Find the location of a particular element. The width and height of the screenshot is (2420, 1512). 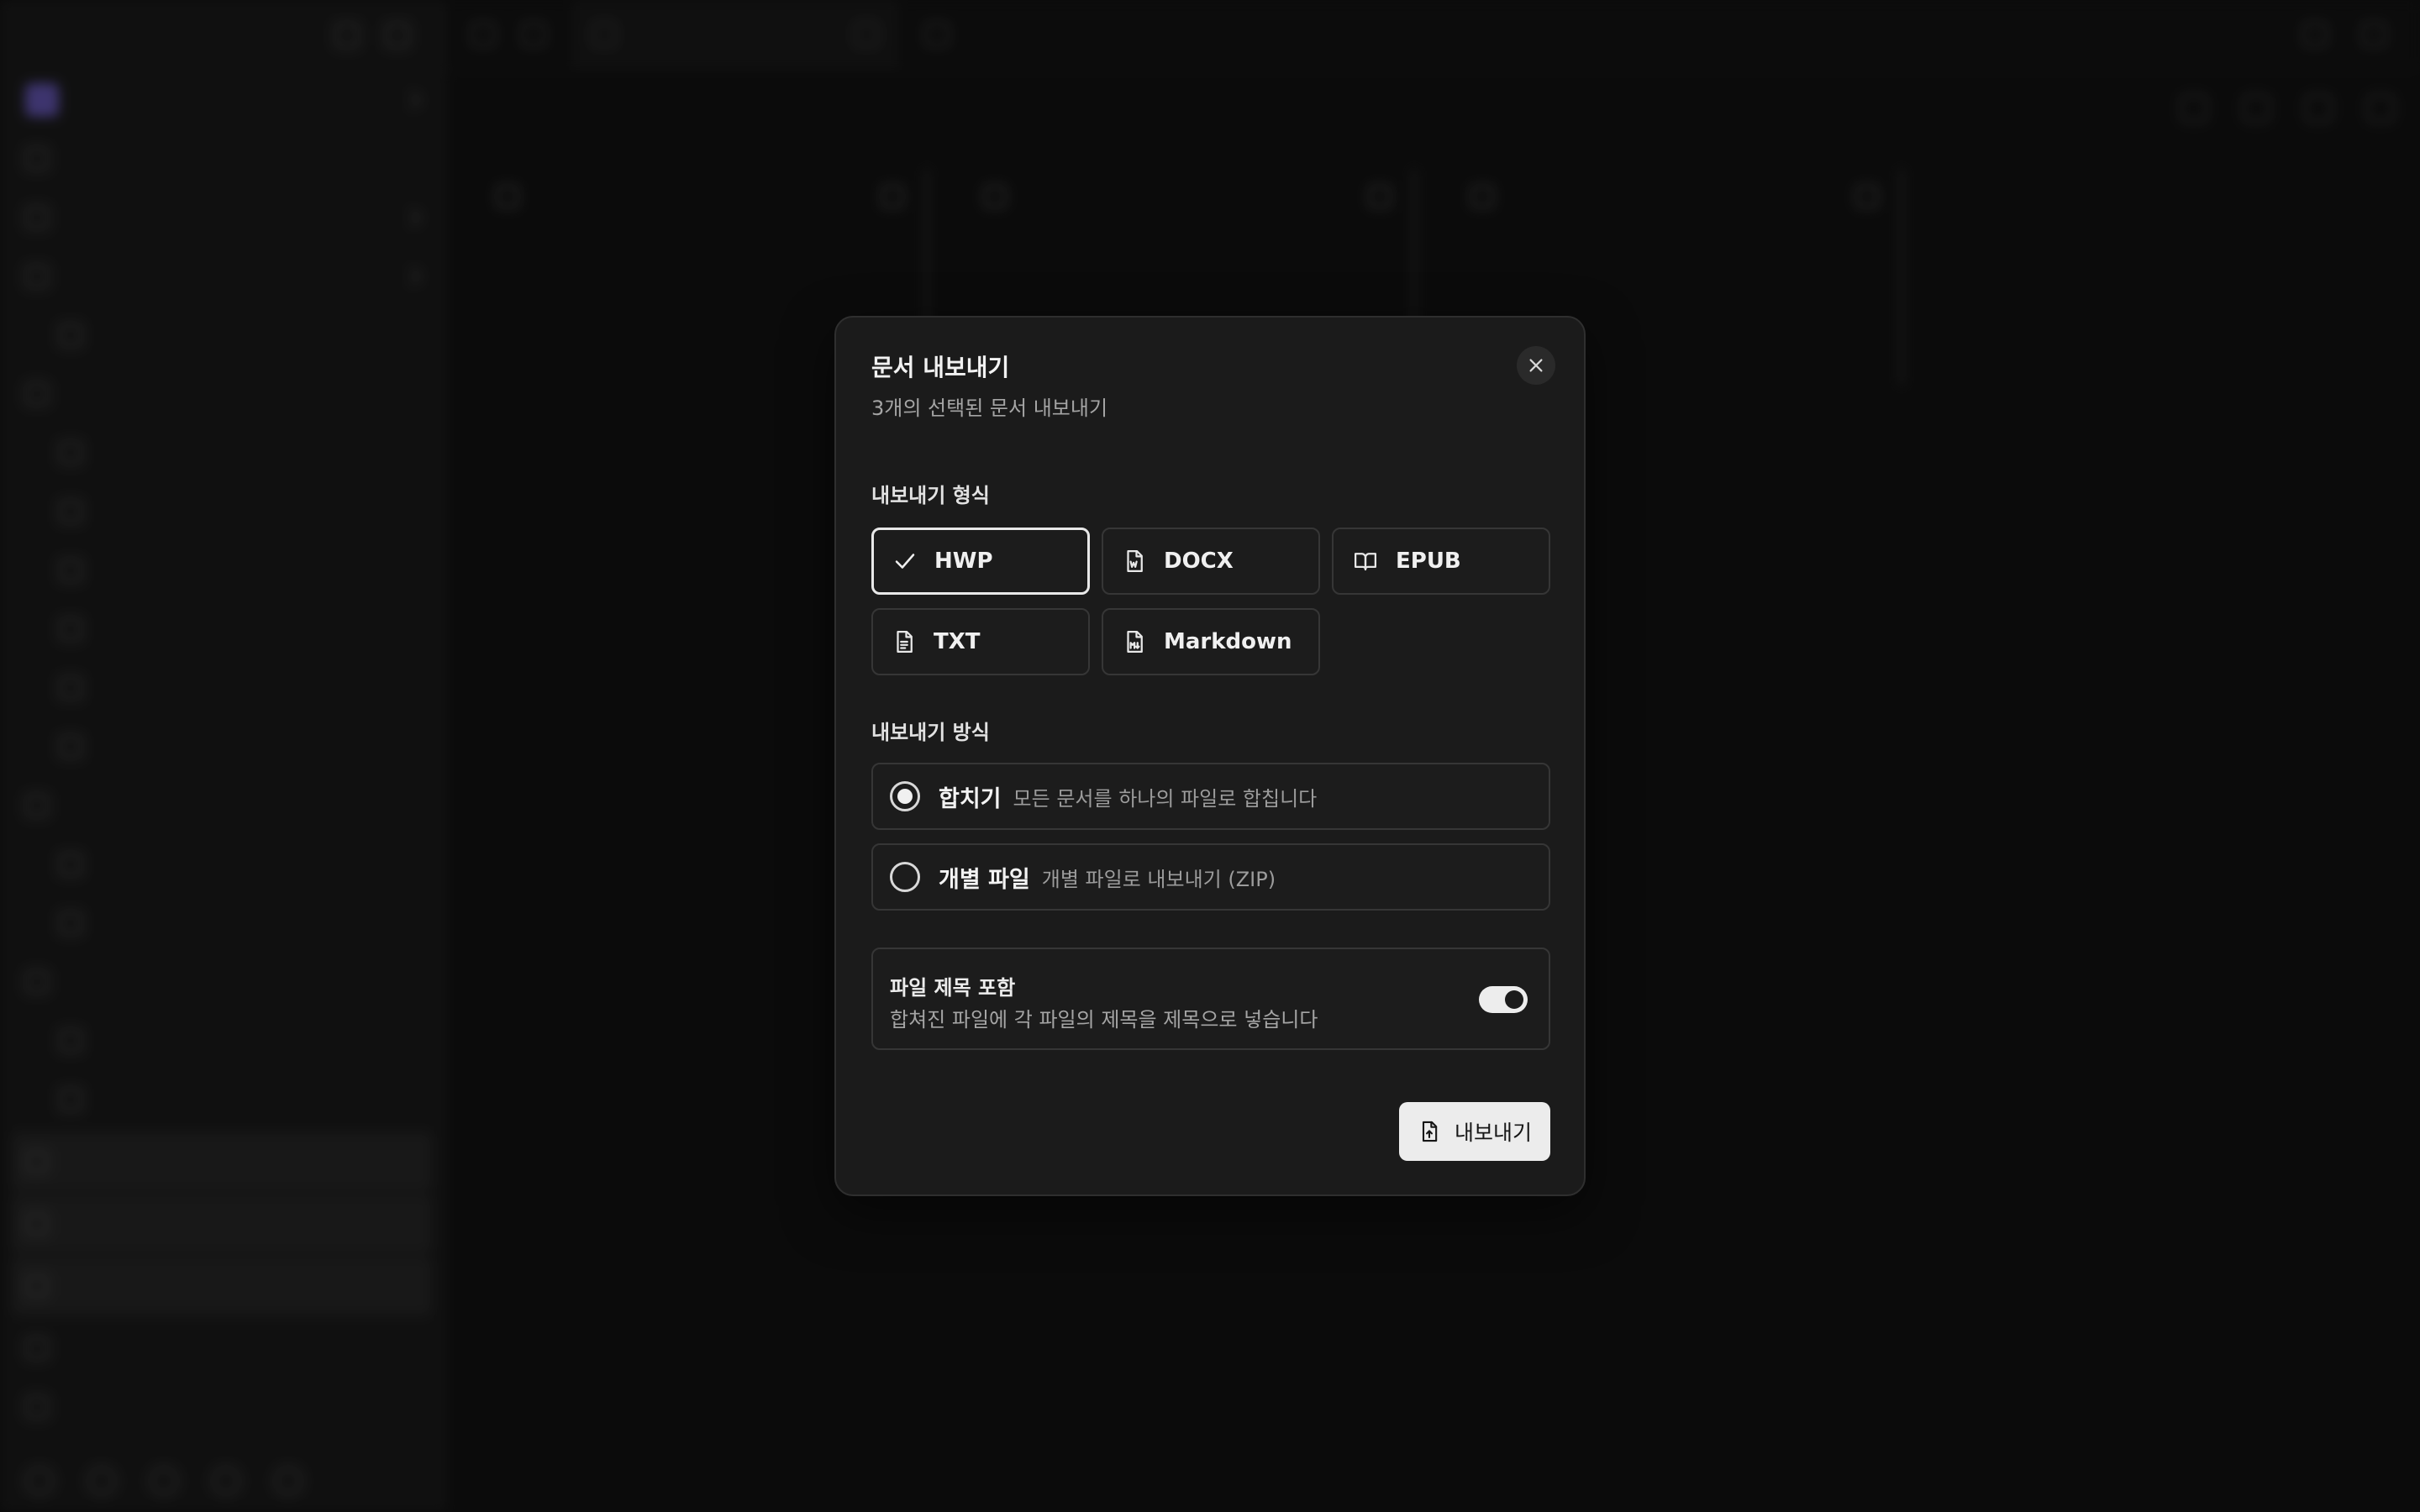

file-export-icon is located at coordinates (1430, 1131).